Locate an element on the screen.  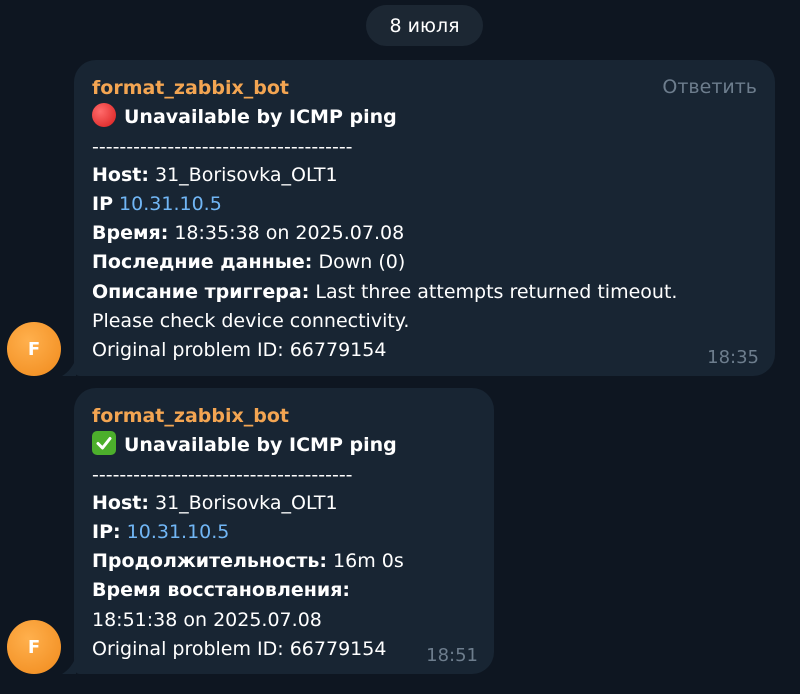
time-value: 18:35:38 on 2025.07.08 is located at coordinates (286, 233).